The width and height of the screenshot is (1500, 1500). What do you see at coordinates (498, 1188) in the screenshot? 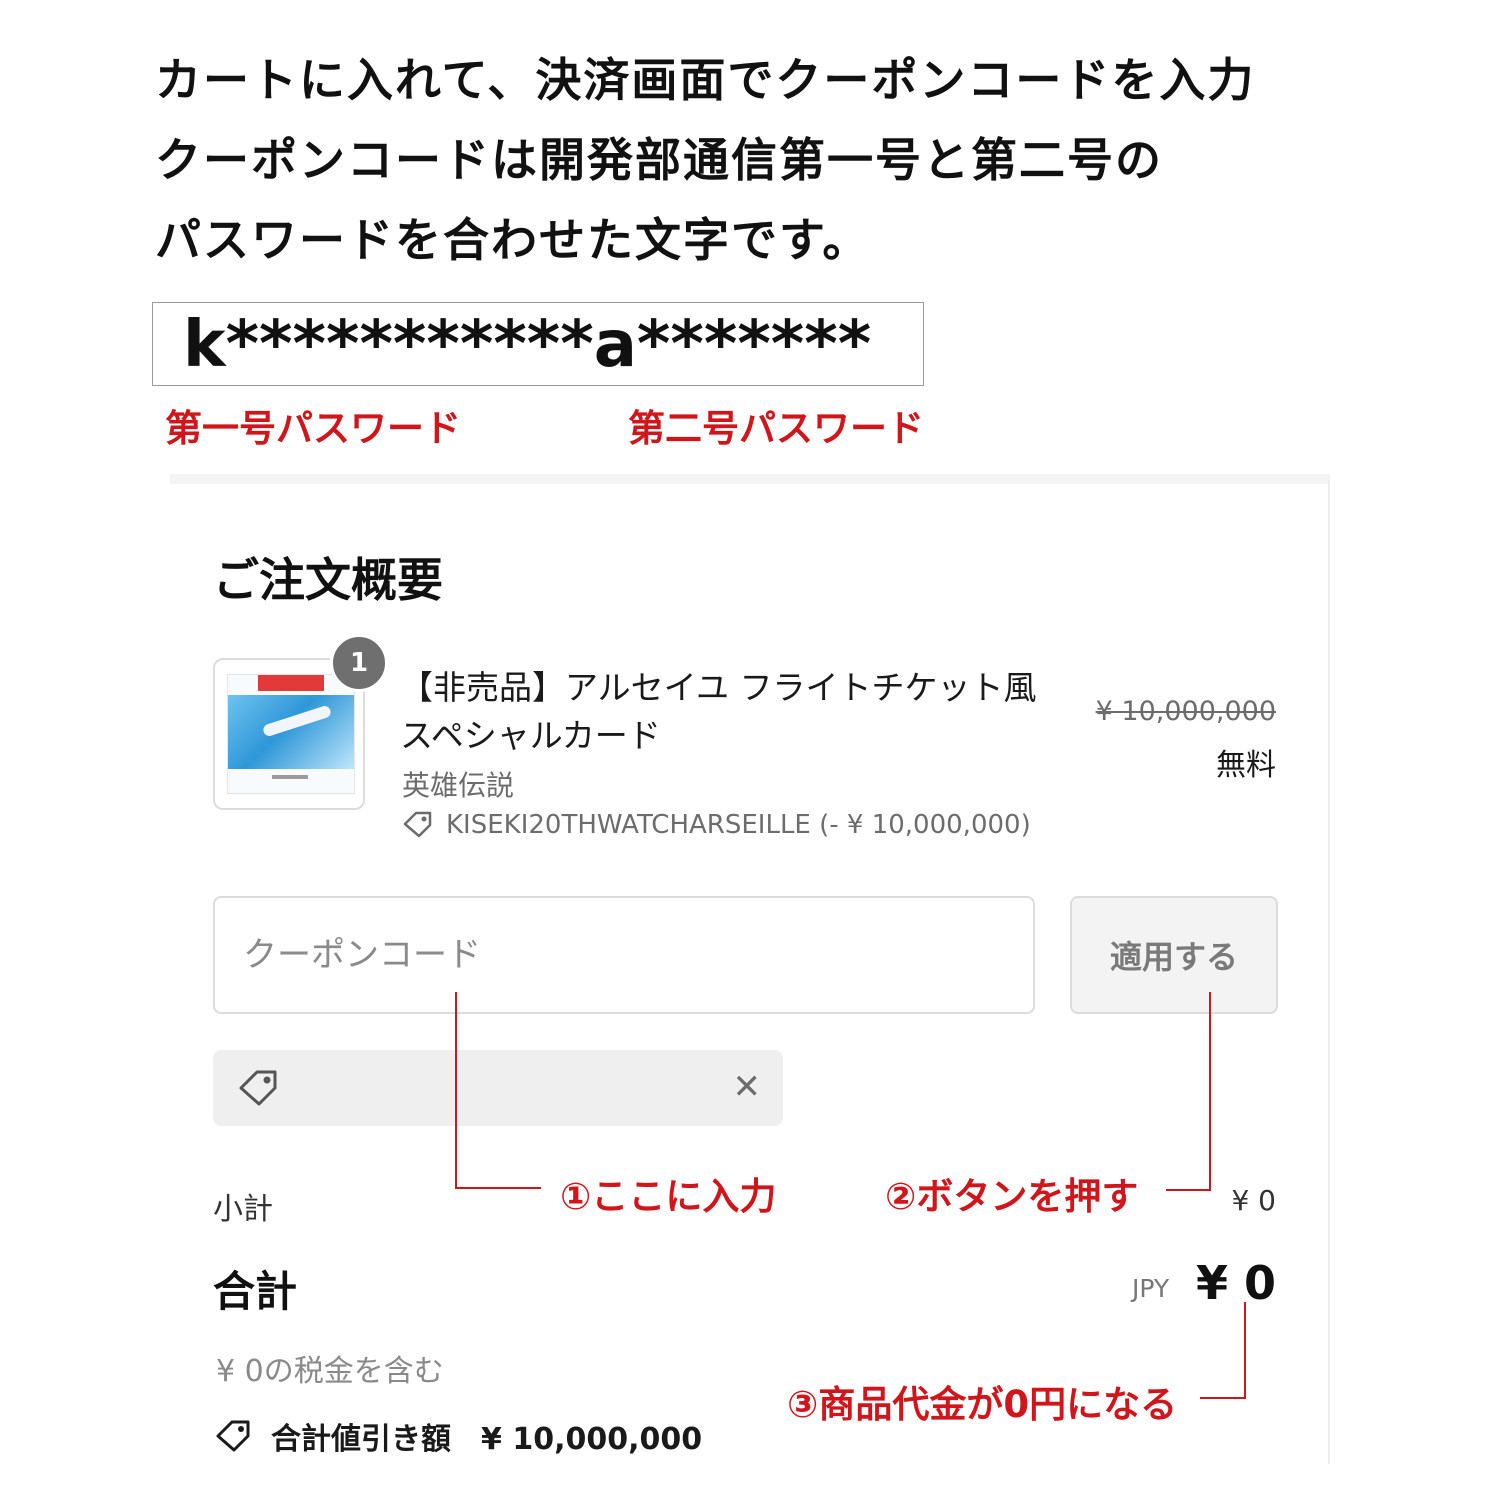
I see `callout-line-1b` at bounding box center [498, 1188].